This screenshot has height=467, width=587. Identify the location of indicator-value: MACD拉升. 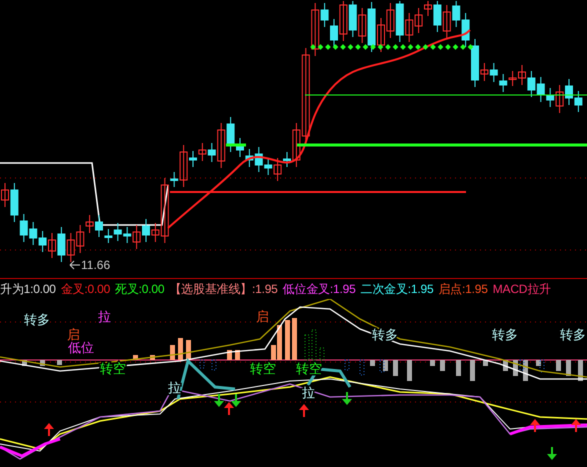
(521, 289).